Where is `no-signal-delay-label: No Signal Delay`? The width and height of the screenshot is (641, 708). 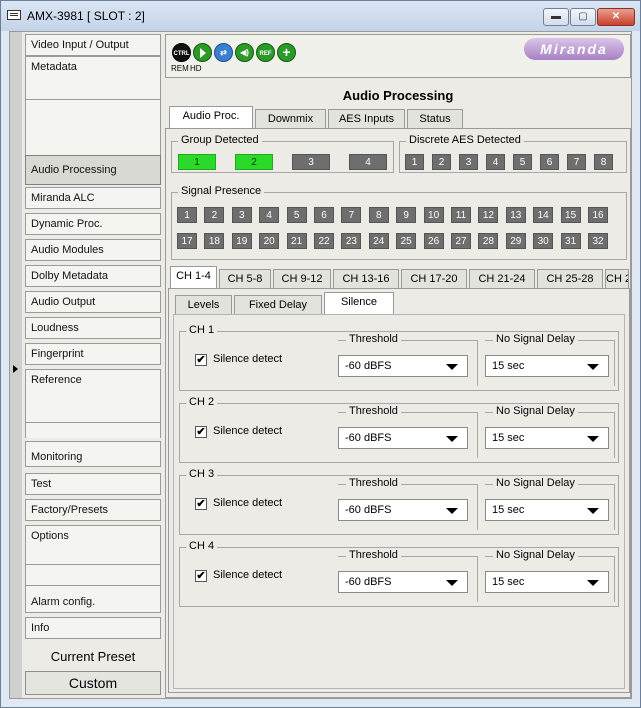
no-signal-delay-label: No Signal Delay is located at coordinates (535, 555).